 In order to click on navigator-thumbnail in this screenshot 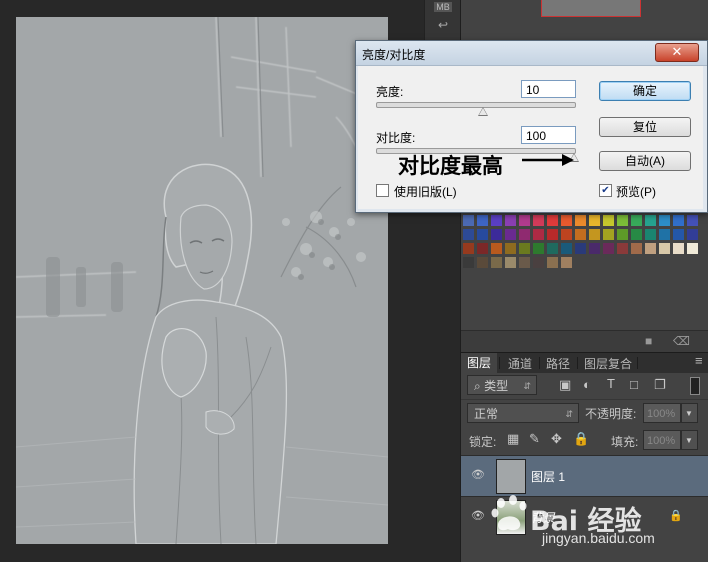, I will do `click(591, 8)`.